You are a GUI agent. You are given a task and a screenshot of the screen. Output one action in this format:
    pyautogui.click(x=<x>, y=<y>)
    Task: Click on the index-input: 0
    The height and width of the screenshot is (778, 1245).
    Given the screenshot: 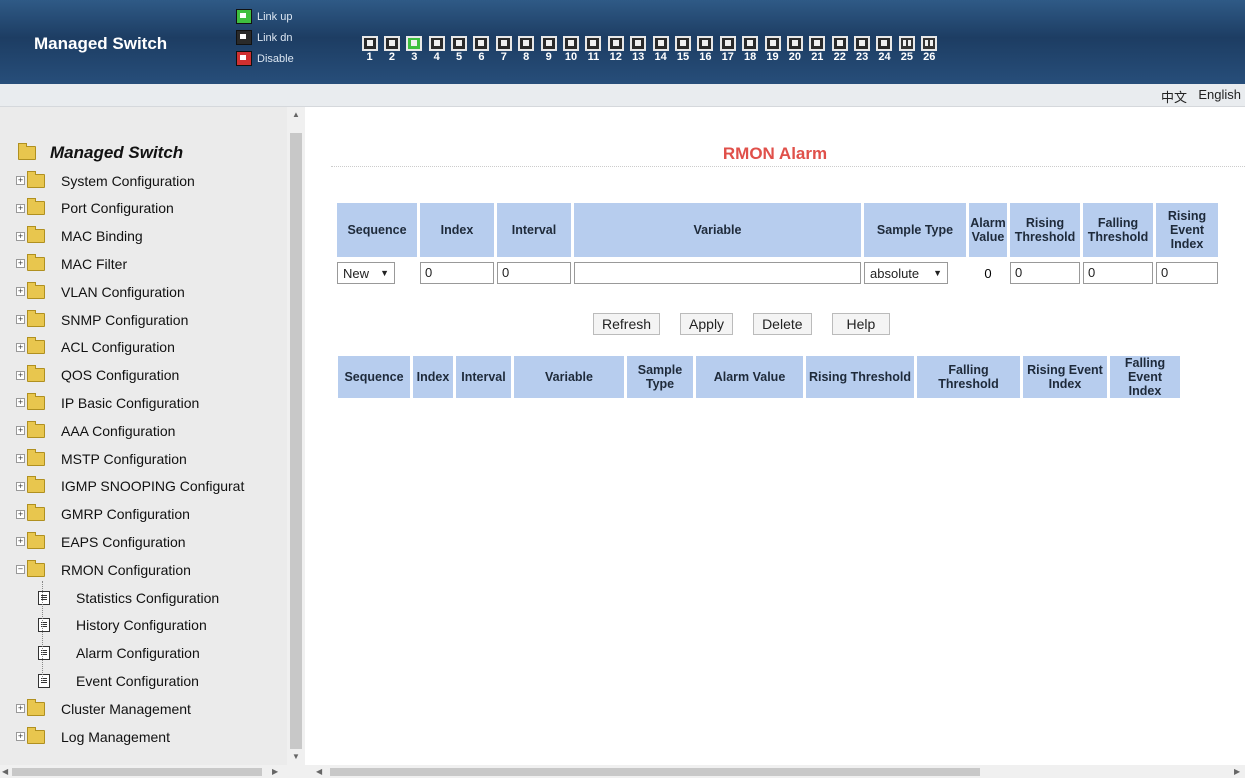 What is the action you would take?
    pyautogui.click(x=457, y=273)
    